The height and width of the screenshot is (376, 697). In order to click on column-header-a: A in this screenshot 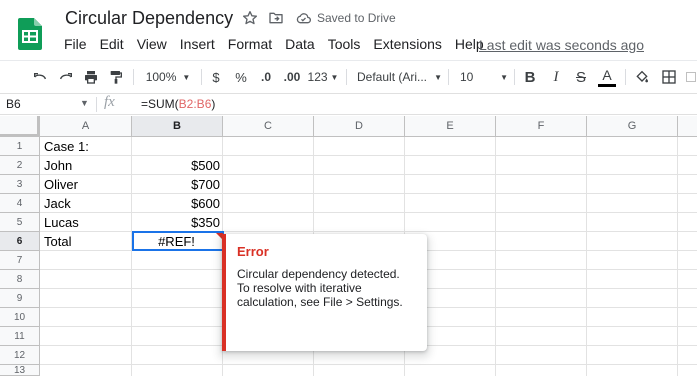, I will do `click(86, 126)`.